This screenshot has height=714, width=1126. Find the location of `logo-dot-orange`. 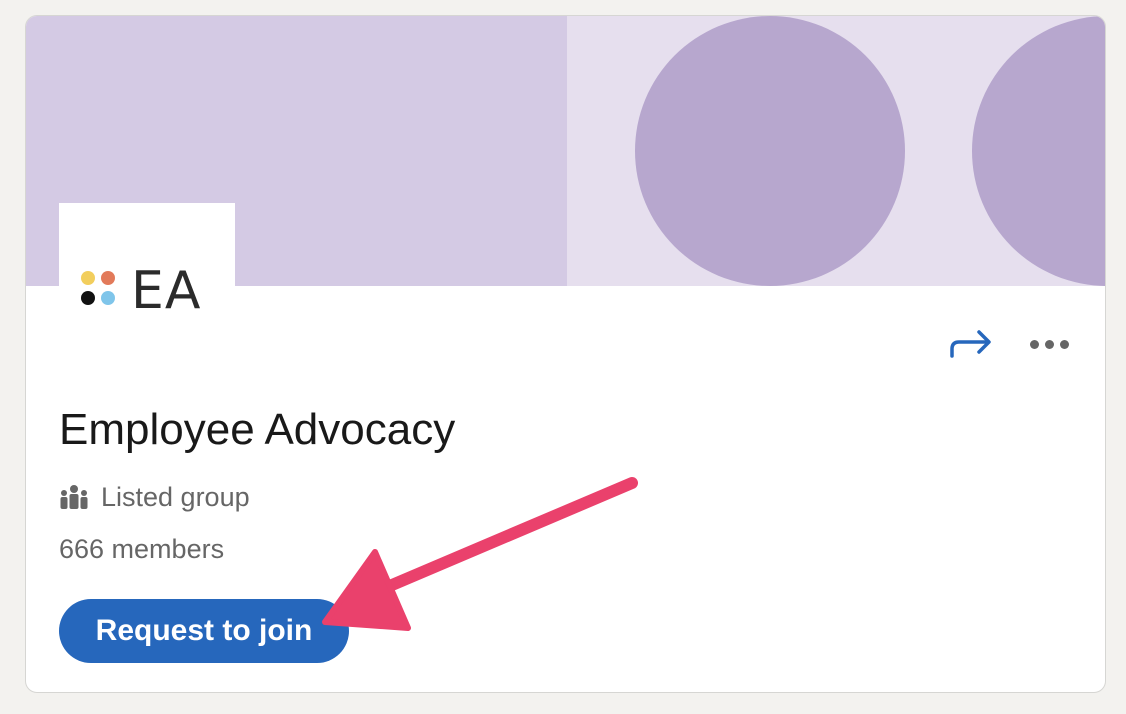

logo-dot-orange is located at coordinates (108, 278).